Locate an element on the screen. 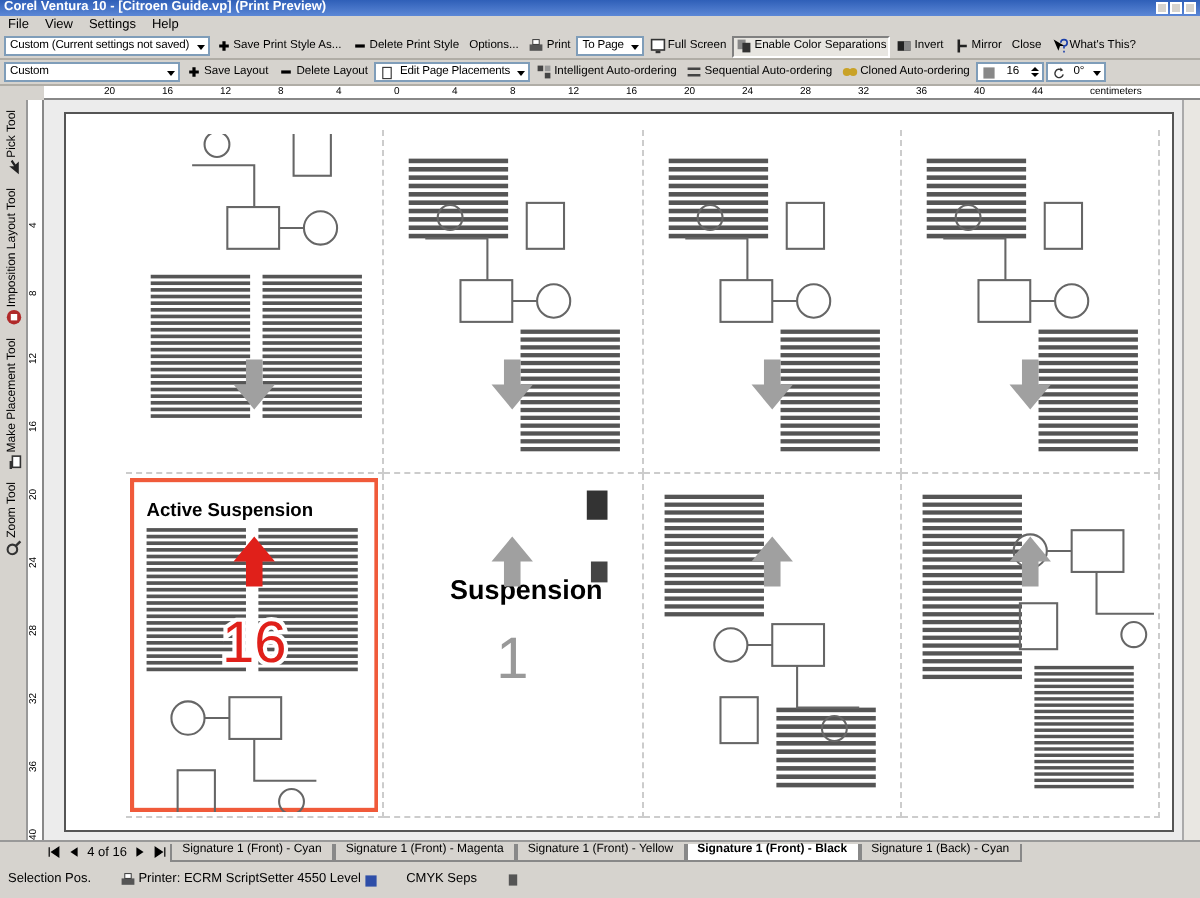 This screenshot has width=1200, height=898. diagram-drawing is located at coordinates (1083, 590).